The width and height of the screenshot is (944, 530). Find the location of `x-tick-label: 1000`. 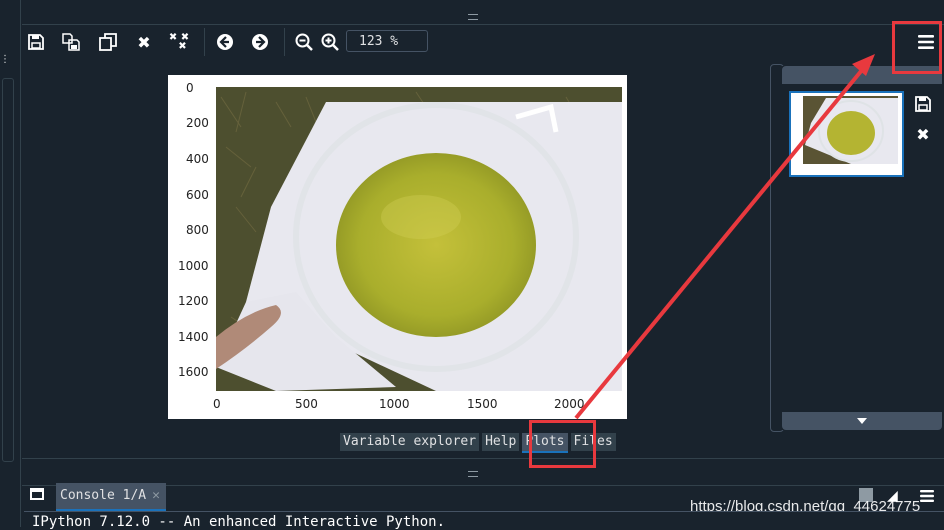

x-tick-label: 1000 is located at coordinates (394, 404).